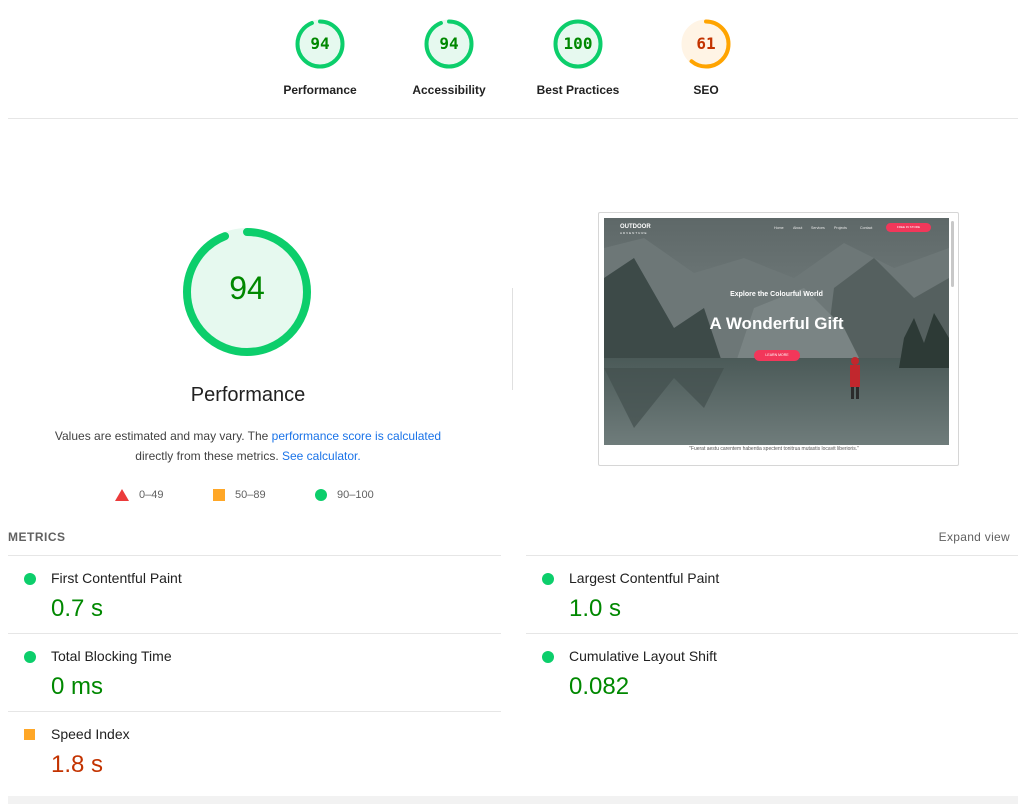 The width and height of the screenshot is (1024, 804). I want to click on metric-value: 0.082, so click(599, 686).